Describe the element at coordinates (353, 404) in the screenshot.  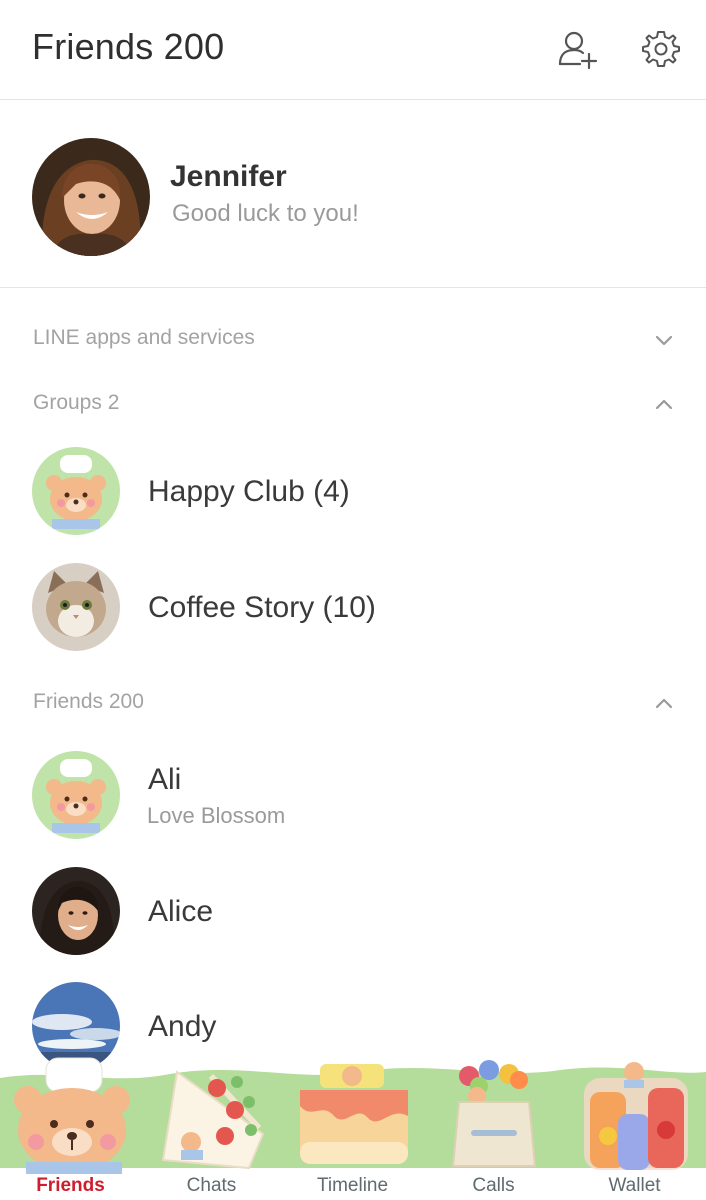
I see `section-groups: Groups 2` at that location.